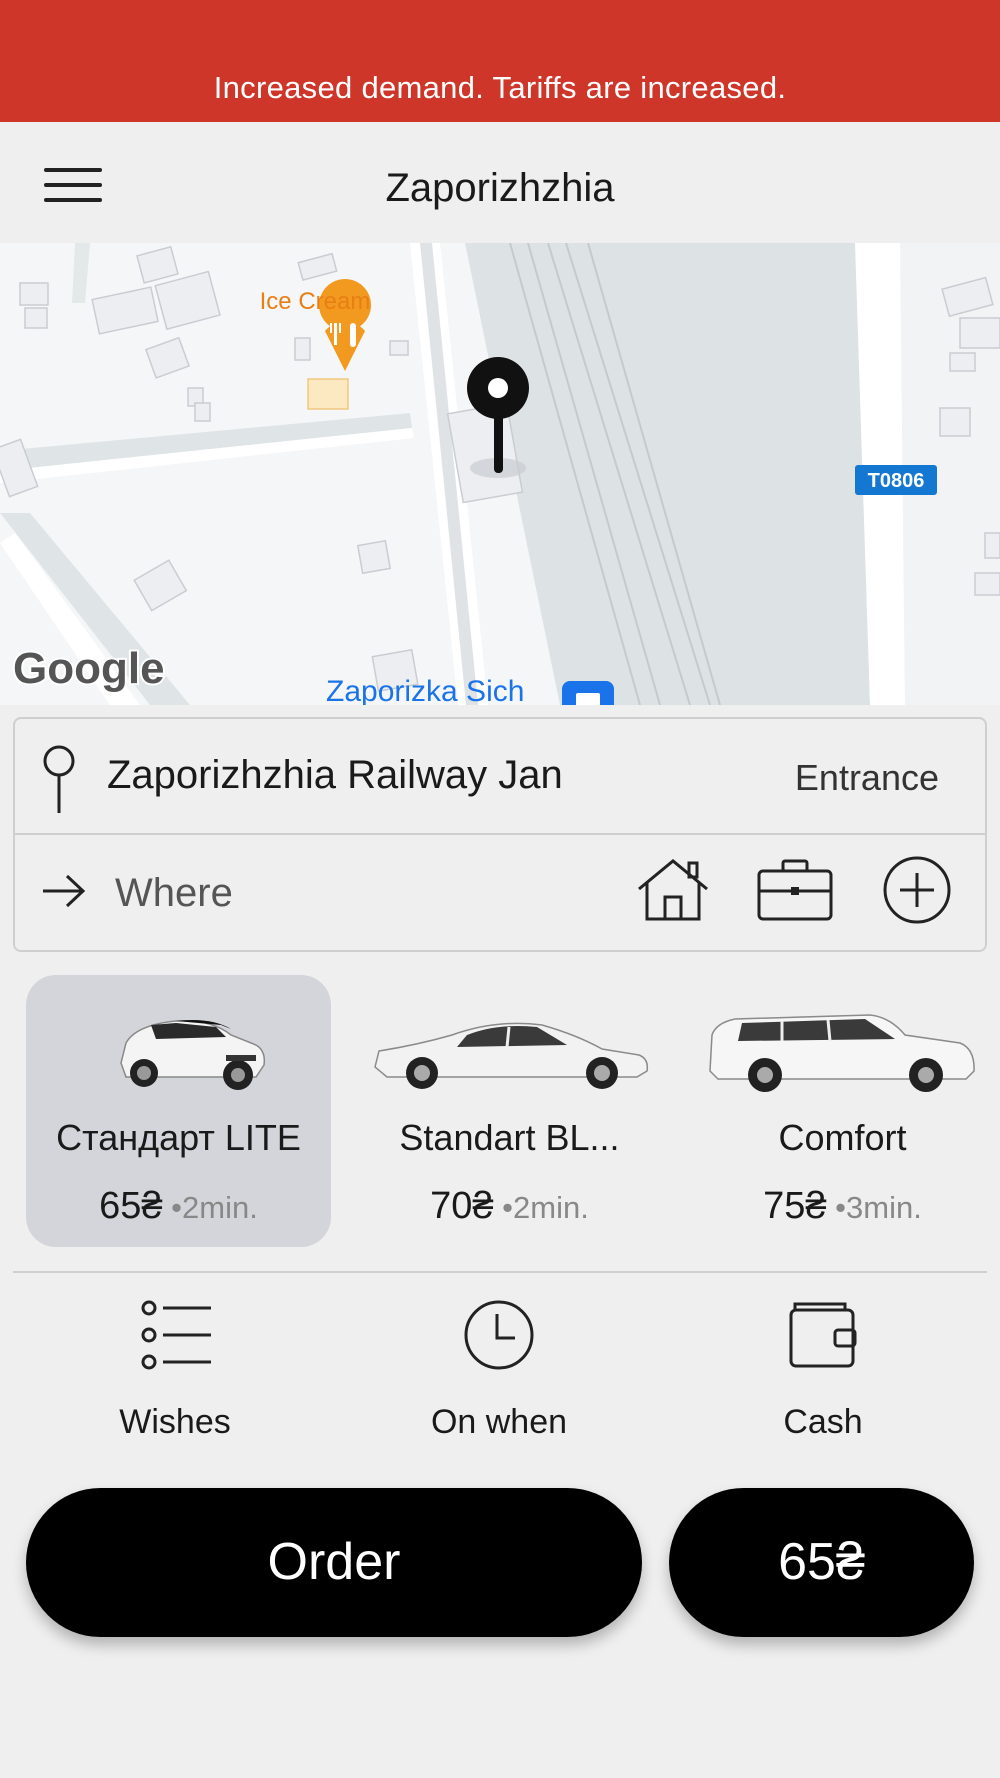 This screenshot has width=1000, height=1778. What do you see at coordinates (511, 1055) in the screenshot?
I see `sedan-car-icon` at bounding box center [511, 1055].